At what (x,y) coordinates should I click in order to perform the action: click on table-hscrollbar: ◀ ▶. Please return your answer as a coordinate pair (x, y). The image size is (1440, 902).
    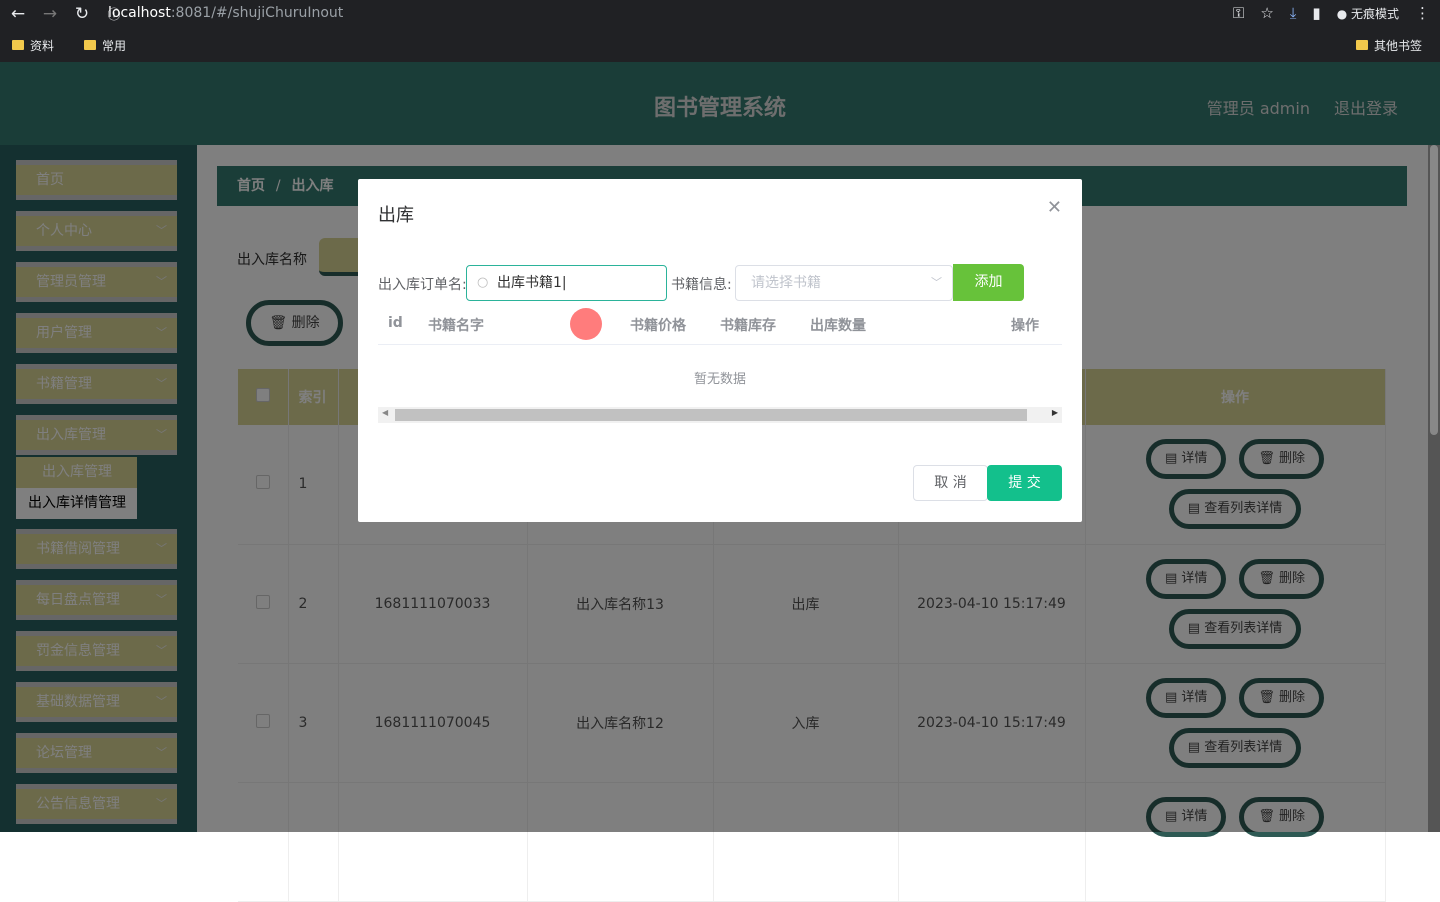
    Looking at the image, I should click on (720, 415).